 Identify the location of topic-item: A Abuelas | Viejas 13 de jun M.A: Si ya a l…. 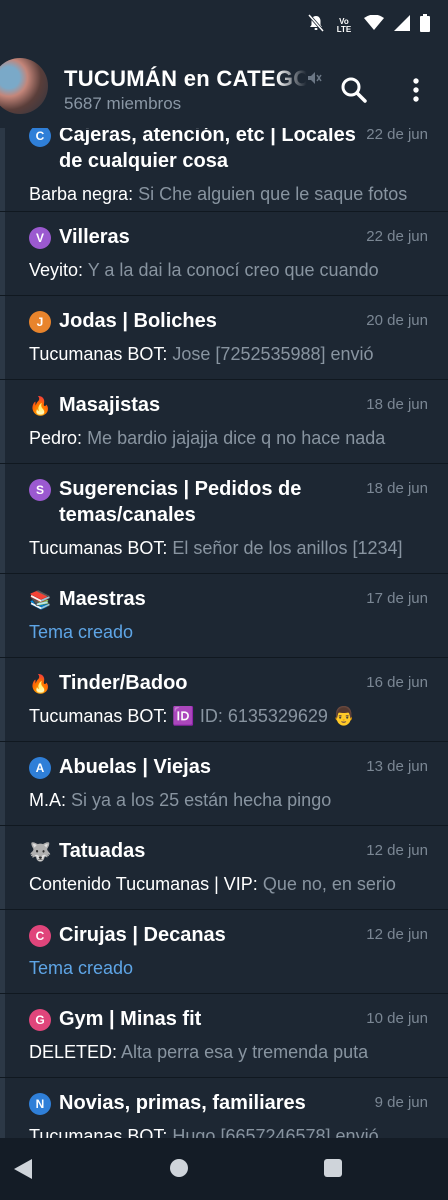
(224, 784).